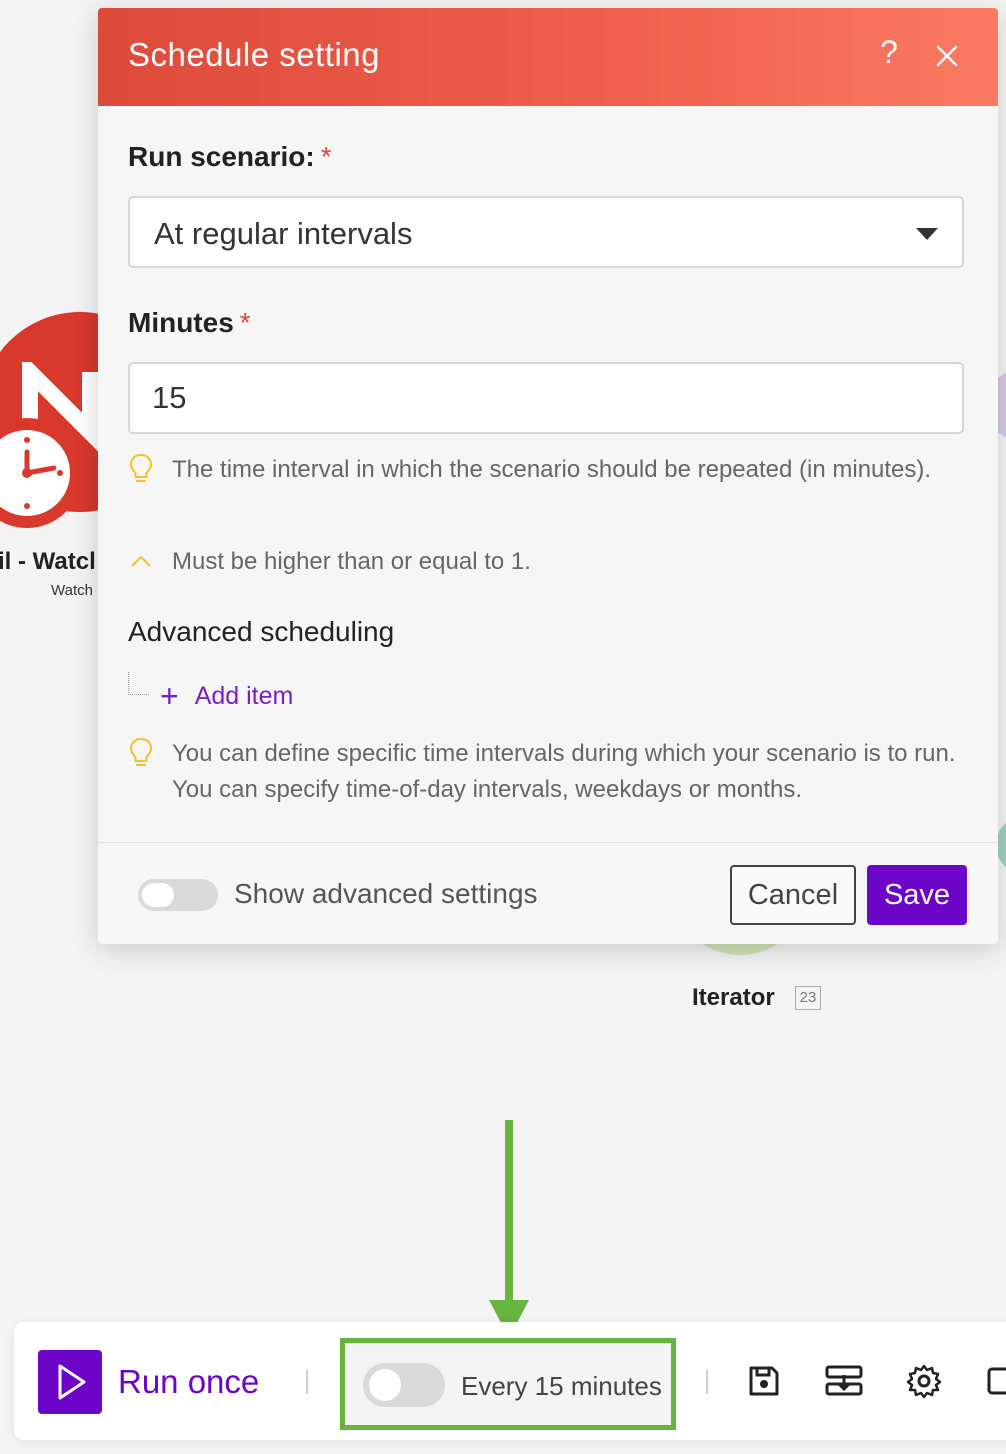 Image resolution: width=1006 pixels, height=1454 pixels. What do you see at coordinates (283, 233) in the screenshot?
I see `run-scenario-value: At regular intervals` at bounding box center [283, 233].